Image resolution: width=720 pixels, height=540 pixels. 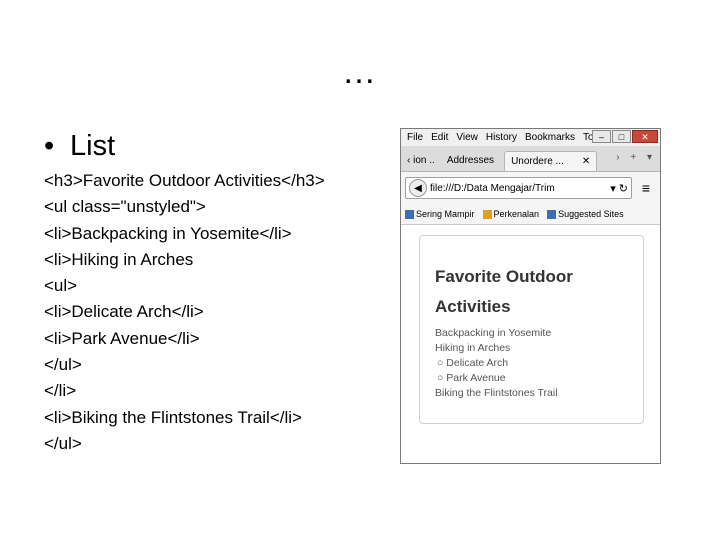 I want to click on browser-tabbar: ‹ ion .. Addresses Unordere ... ✕ › + ▾, so click(x=530, y=159).